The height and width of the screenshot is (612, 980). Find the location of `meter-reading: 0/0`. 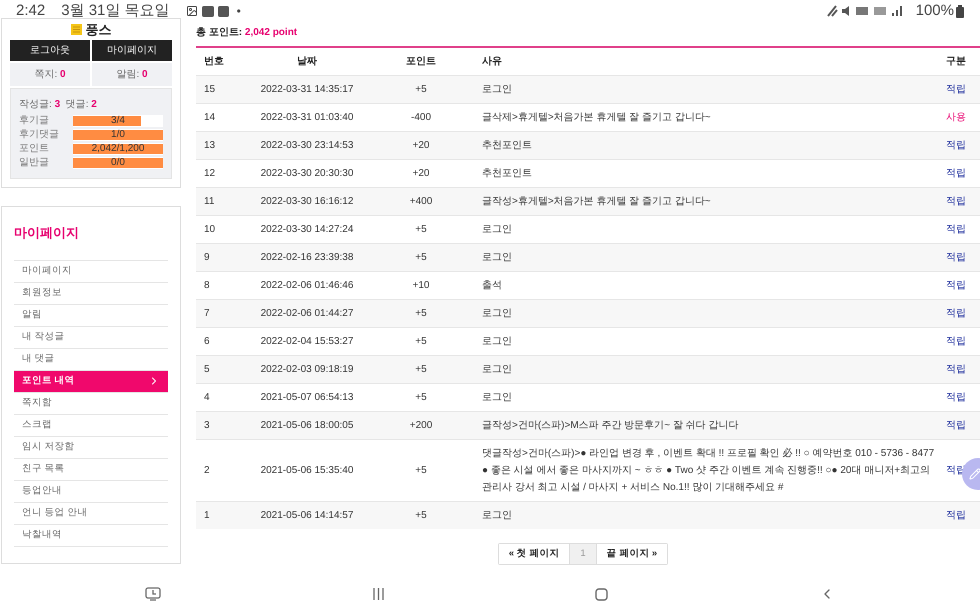

meter-reading: 0/0 is located at coordinates (118, 162).